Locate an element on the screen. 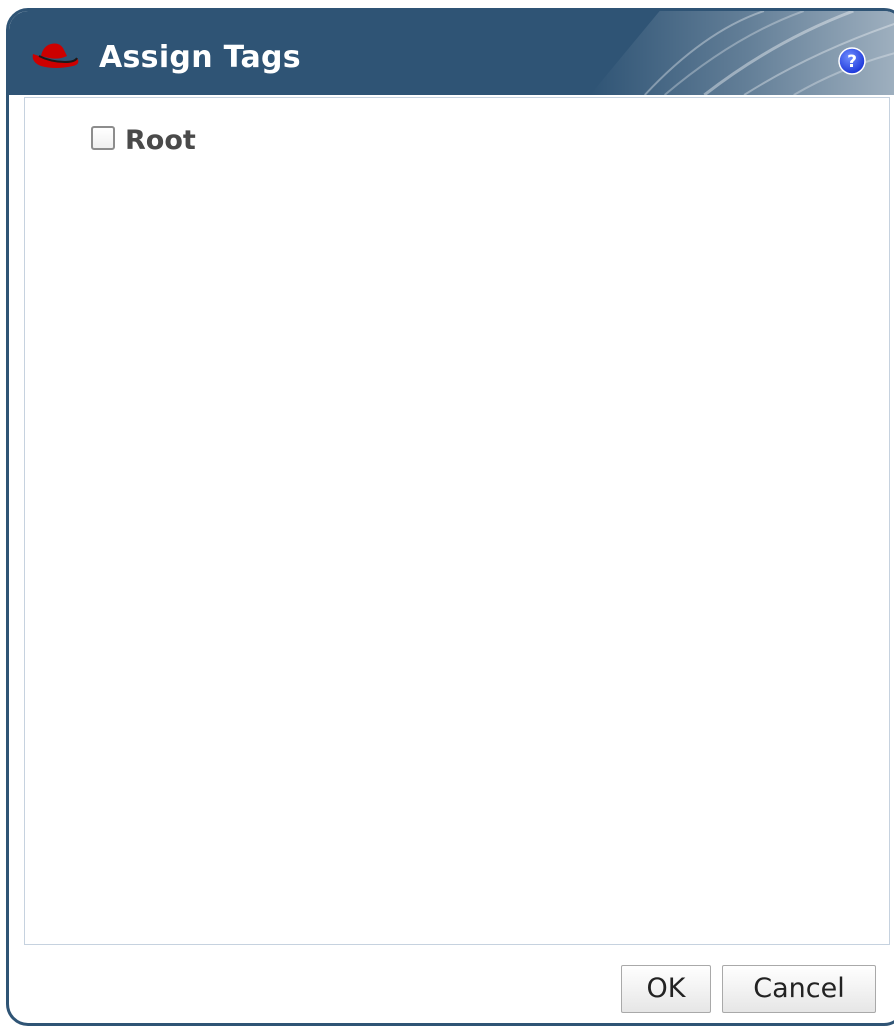 The height and width of the screenshot is (1030, 894). dialog-footer: OK Cancel is located at coordinates (451, 984).